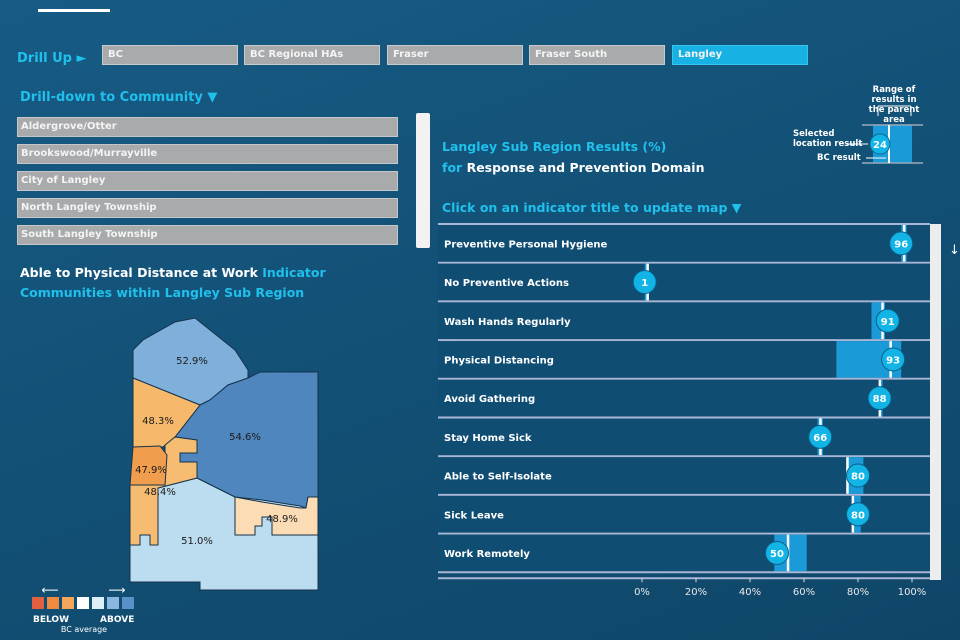 The height and width of the screenshot is (640, 960). Describe the element at coordinates (282, 519) in the screenshot. I see `region-label: 48.9%` at that location.